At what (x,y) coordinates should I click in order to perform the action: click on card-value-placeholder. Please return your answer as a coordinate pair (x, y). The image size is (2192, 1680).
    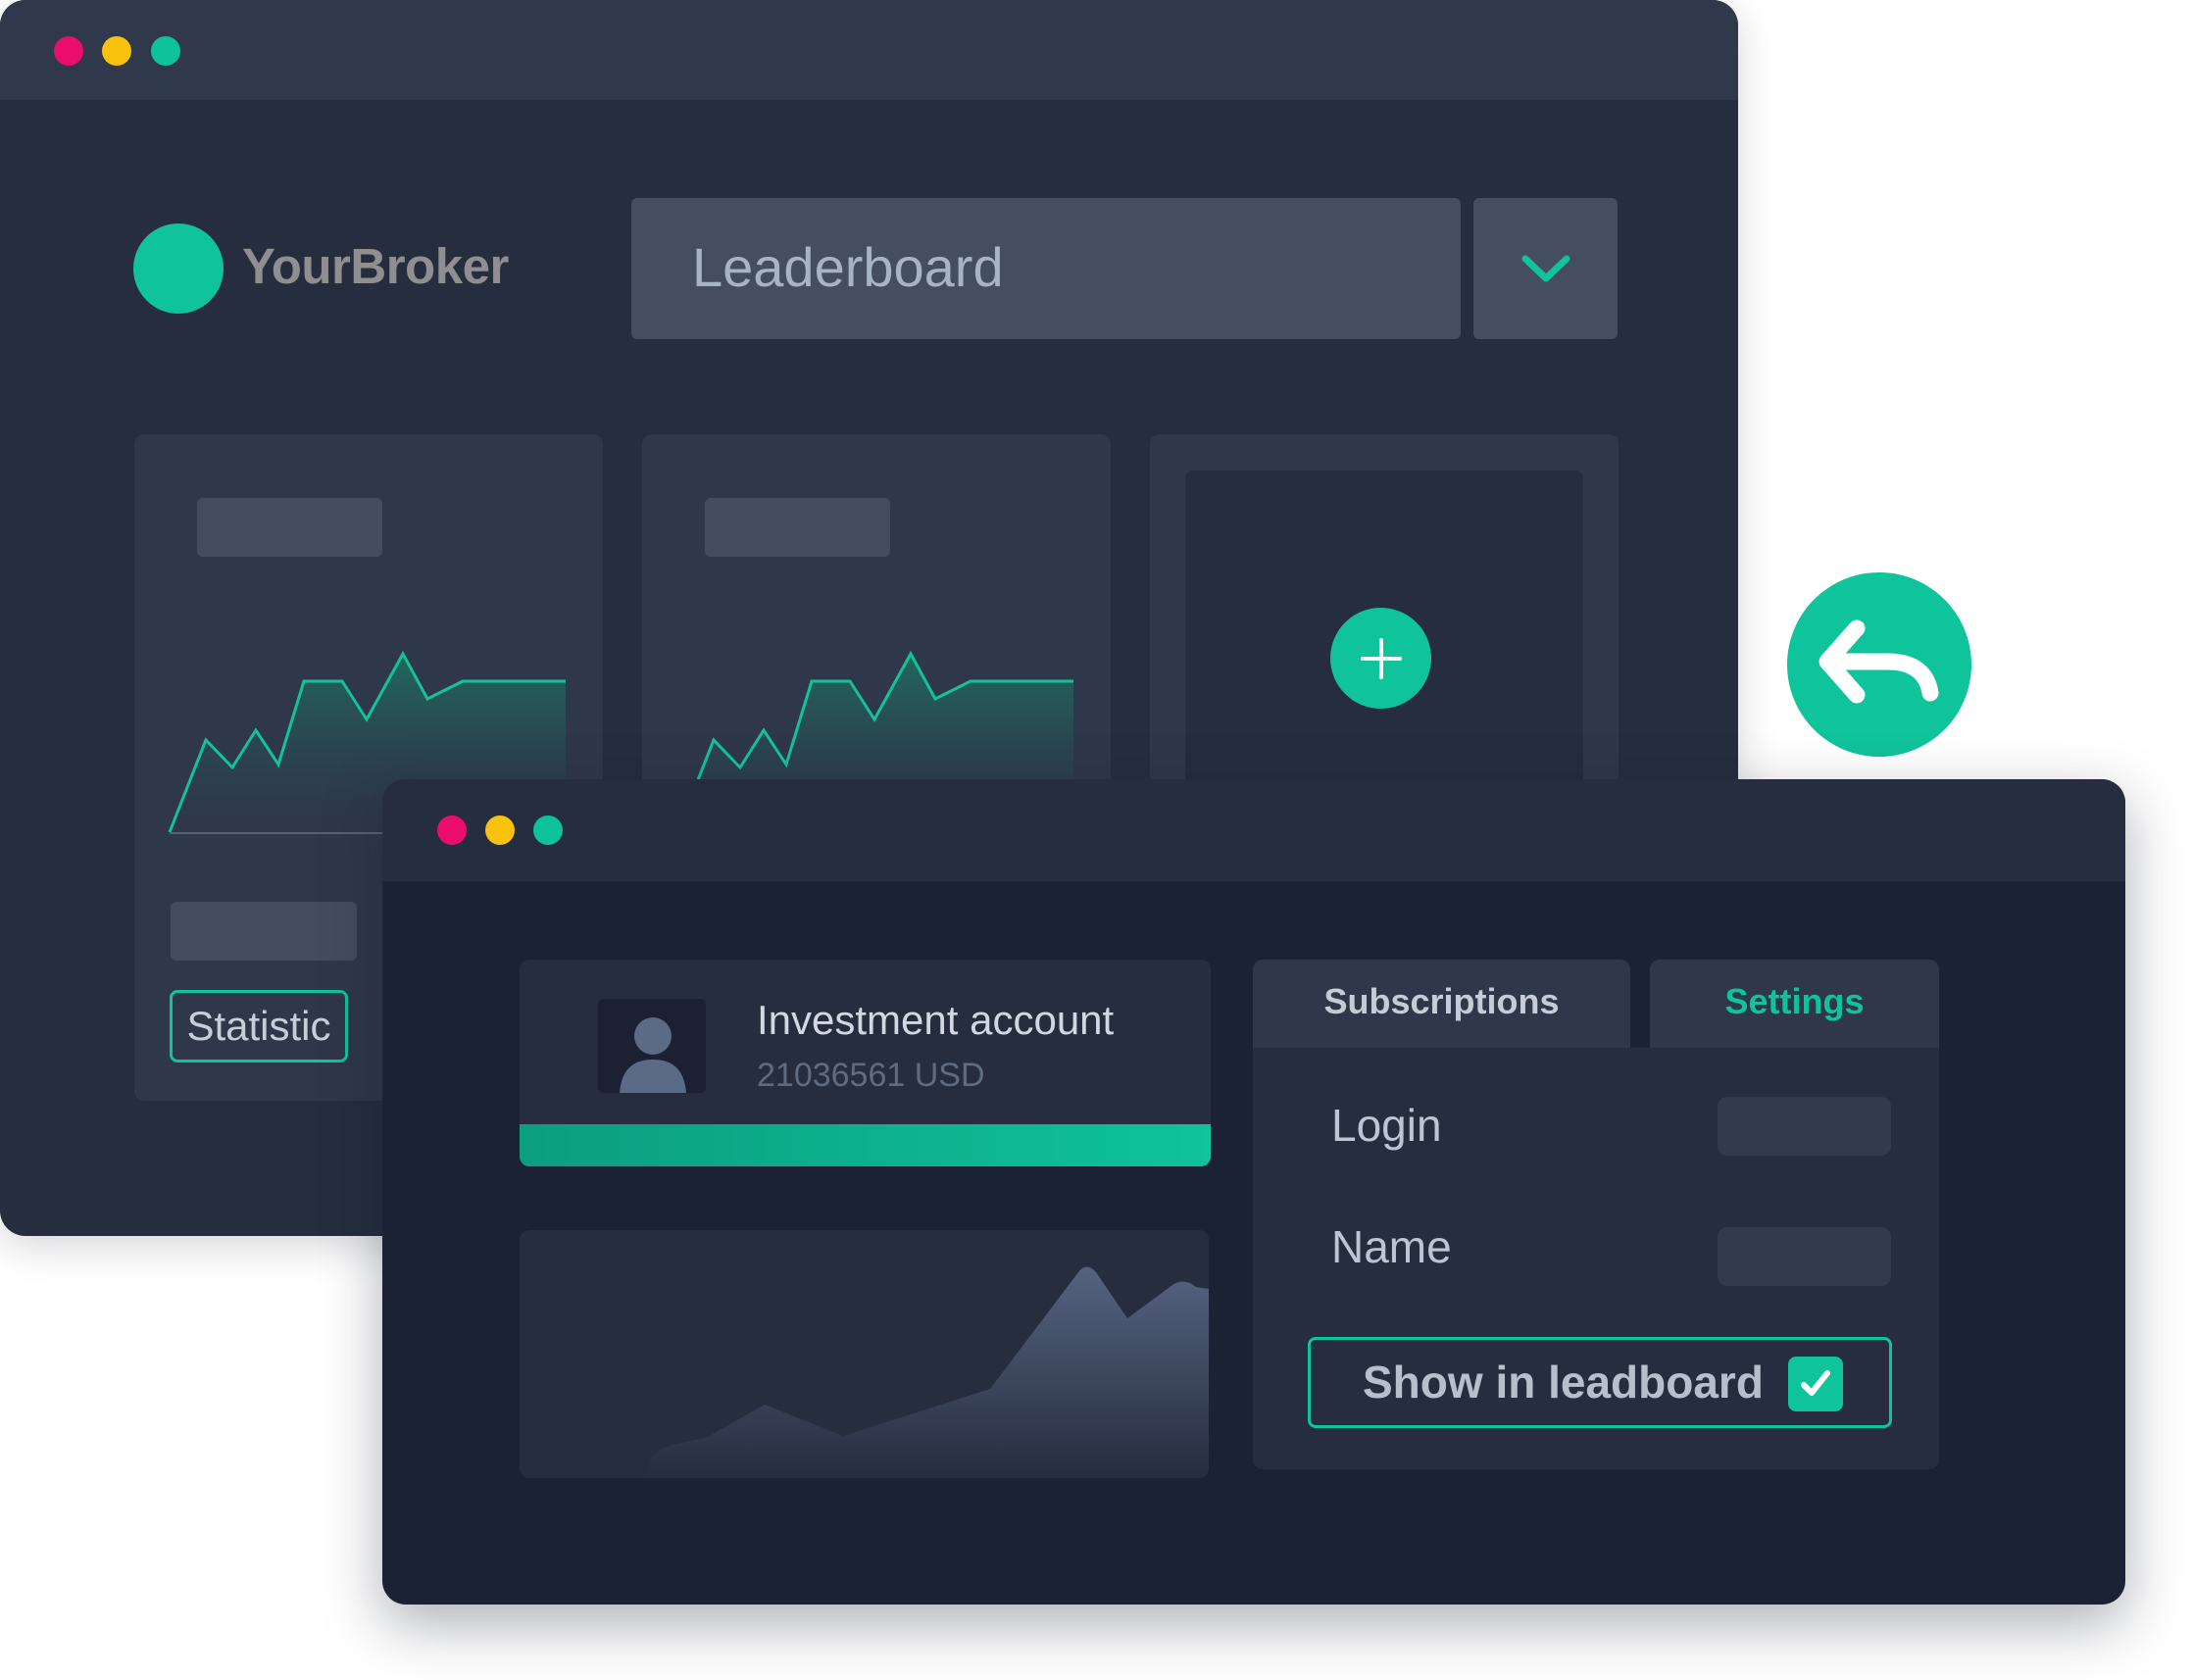
    Looking at the image, I should click on (264, 931).